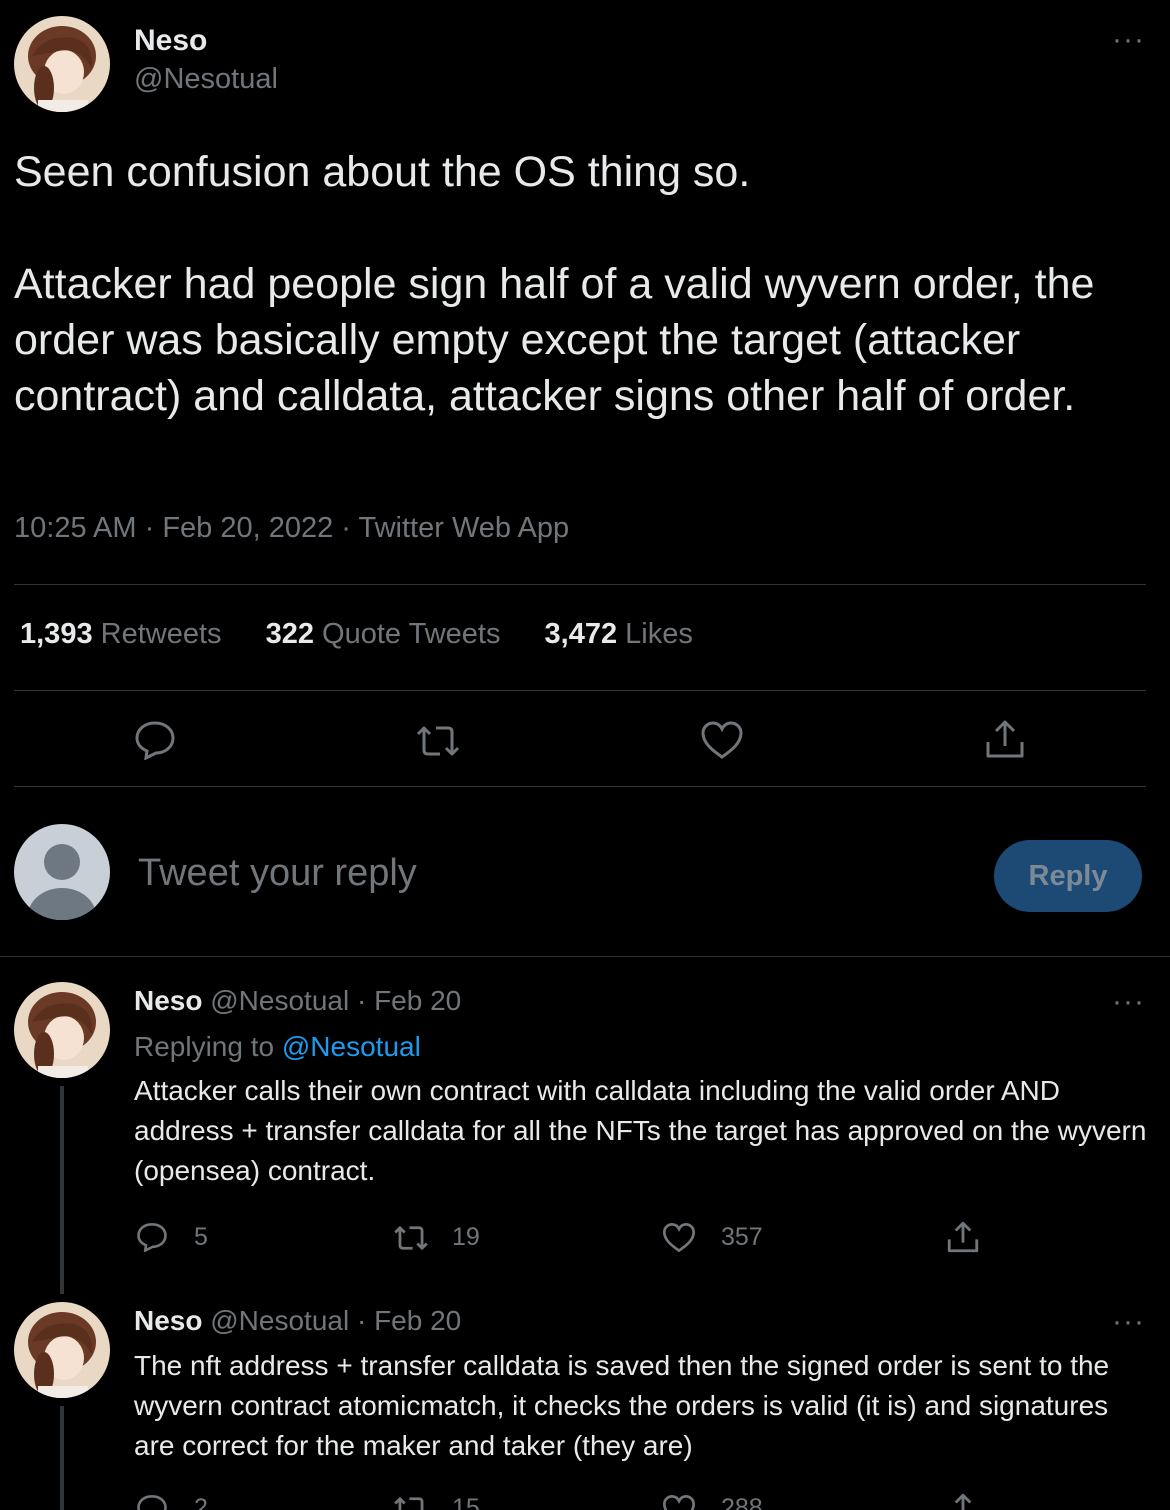 The image size is (1170, 1510). I want to click on reply-count: 2, so click(201, 1502).